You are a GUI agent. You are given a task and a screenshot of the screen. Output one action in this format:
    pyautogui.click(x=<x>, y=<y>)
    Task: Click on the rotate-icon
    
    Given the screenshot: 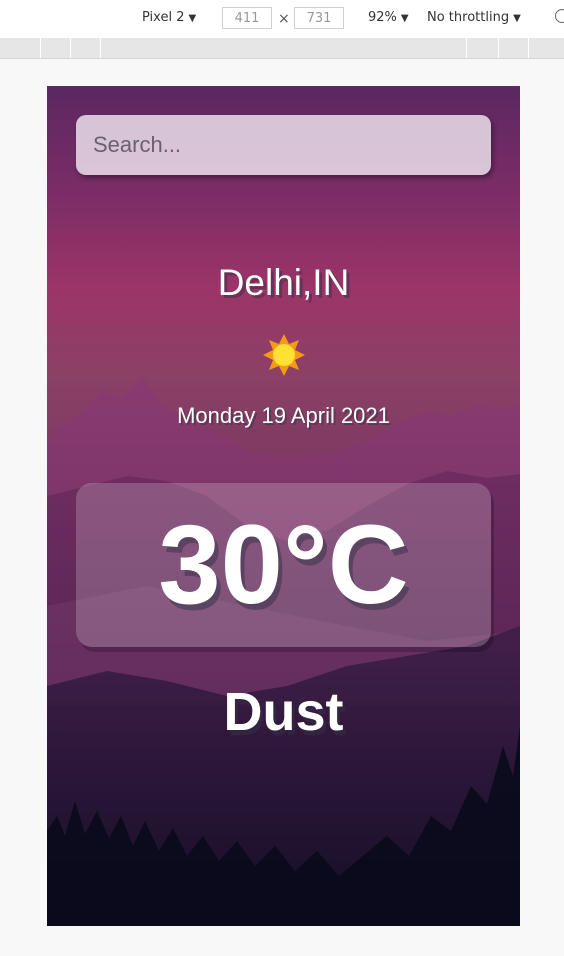 What is the action you would take?
    pyautogui.click(x=559, y=16)
    